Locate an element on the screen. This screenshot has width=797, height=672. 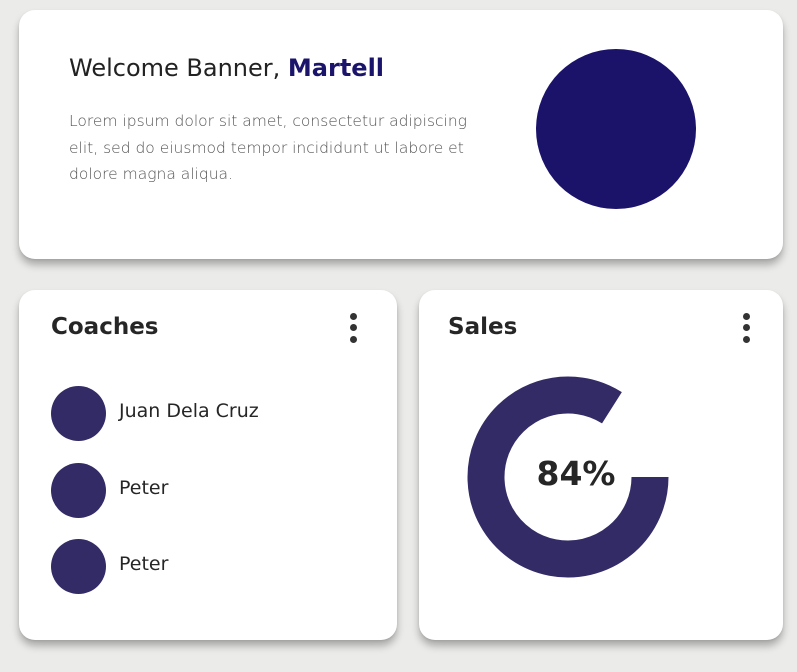
banner-title: Welcome Banner, Martell is located at coordinates (226, 68).